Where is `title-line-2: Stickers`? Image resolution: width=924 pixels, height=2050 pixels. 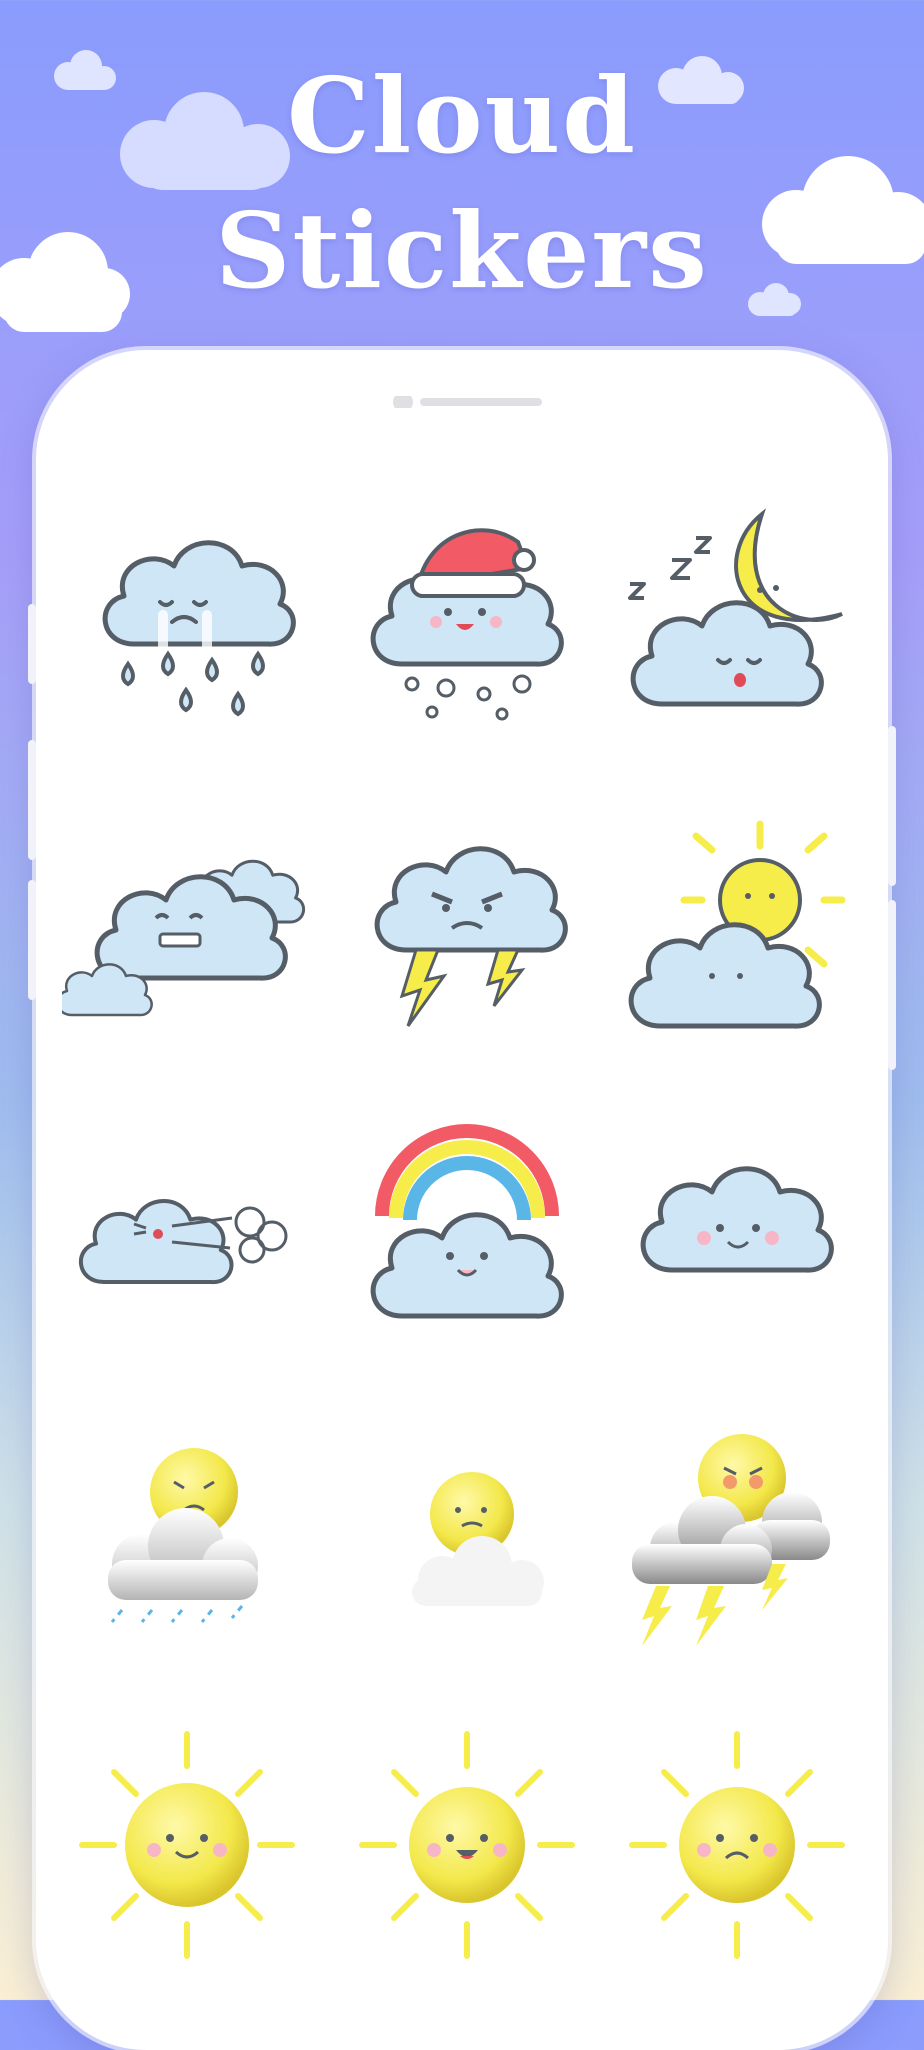 title-line-2: Stickers is located at coordinates (462, 250).